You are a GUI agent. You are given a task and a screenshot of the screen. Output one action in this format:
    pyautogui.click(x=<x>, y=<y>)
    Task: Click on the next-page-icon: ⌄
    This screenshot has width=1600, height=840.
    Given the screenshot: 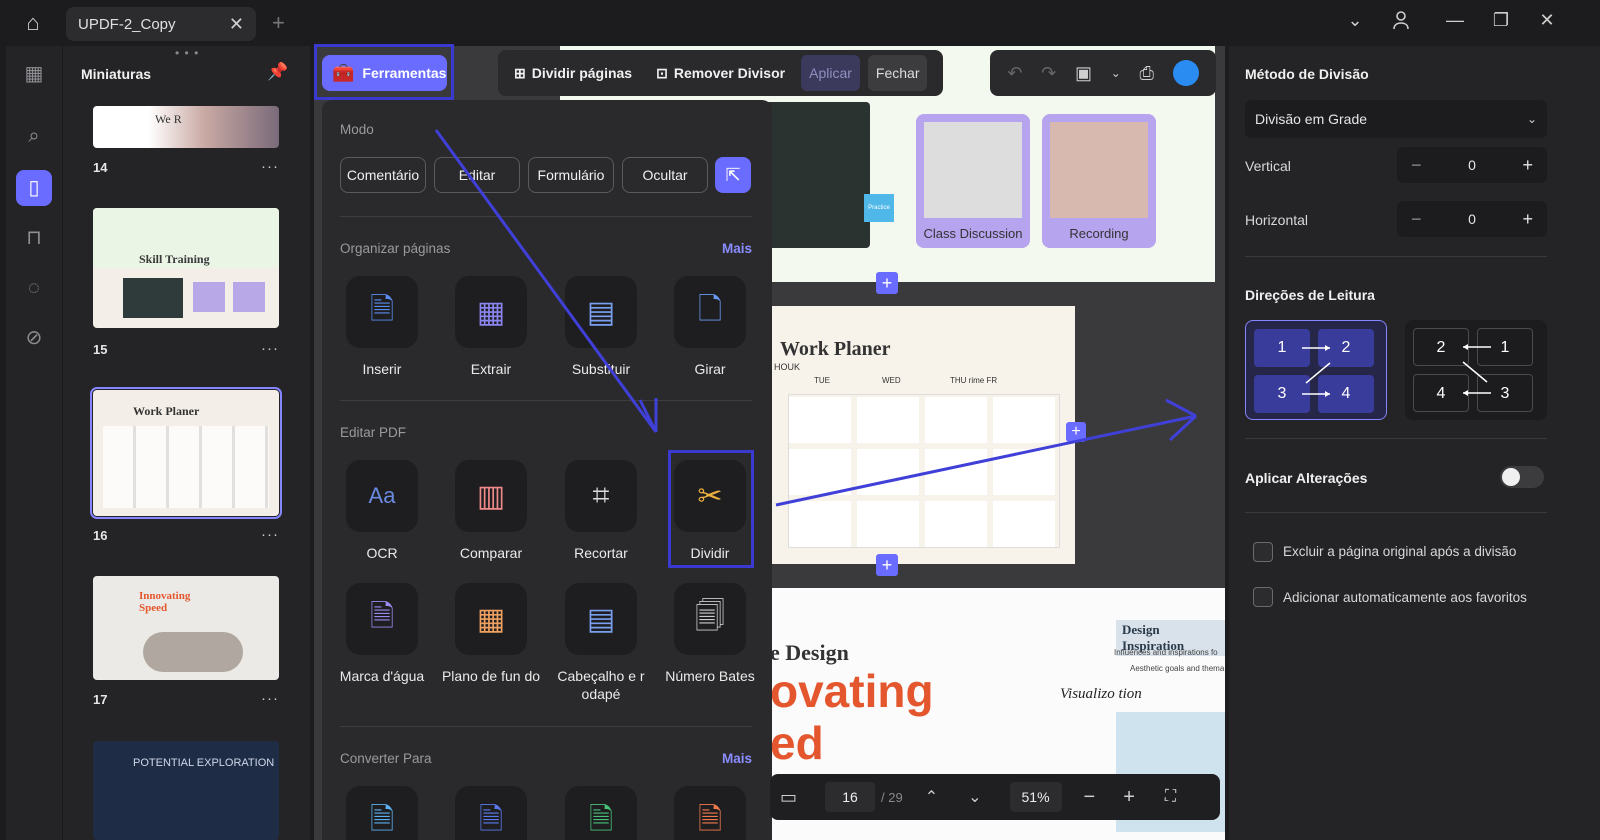 What is the action you would take?
    pyautogui.click(x=974, y=797)
    